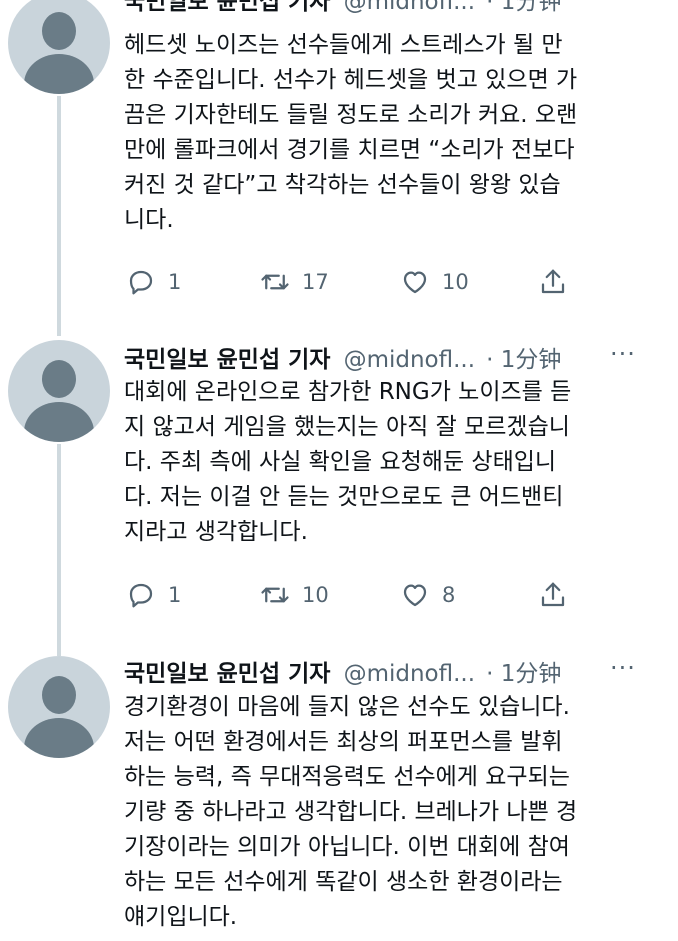 The image size is (678, 941). Describe the element at coordinates (427, 595) in the screenshot. I see `like-button: 8` at that location.